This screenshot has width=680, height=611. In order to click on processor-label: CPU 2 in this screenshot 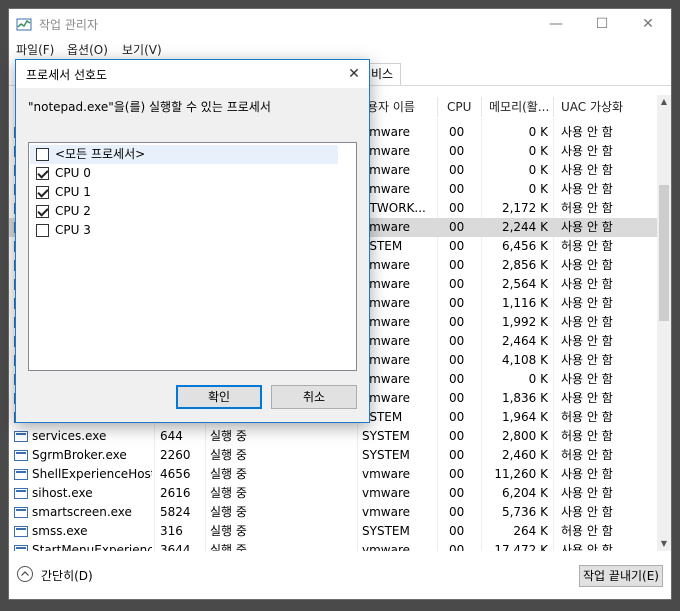, I will do `click(73, 211)`.